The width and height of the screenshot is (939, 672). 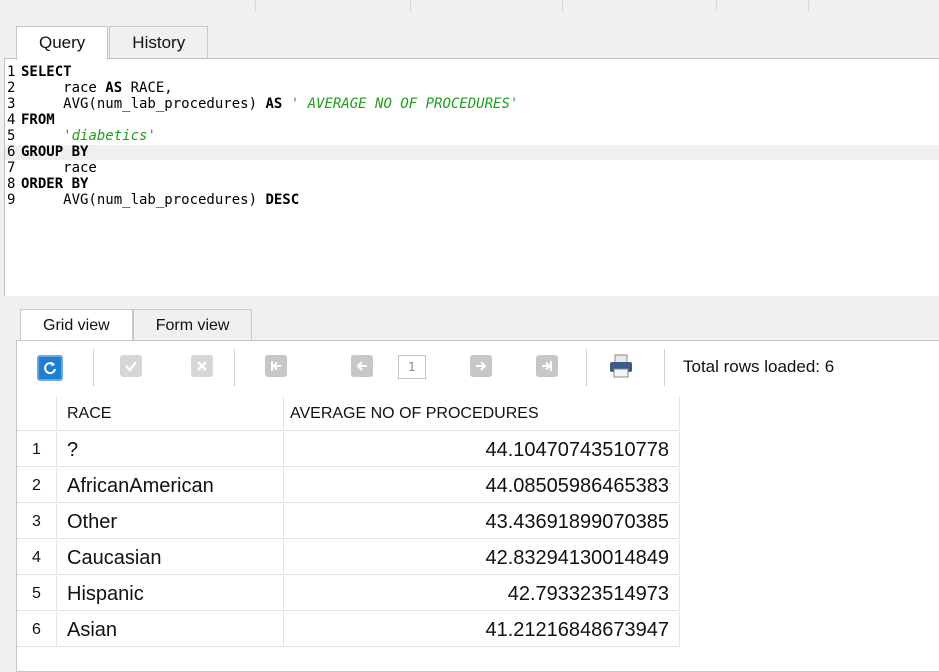 I want to click on editor-tabs: Query History, so click(x=112, y=43).